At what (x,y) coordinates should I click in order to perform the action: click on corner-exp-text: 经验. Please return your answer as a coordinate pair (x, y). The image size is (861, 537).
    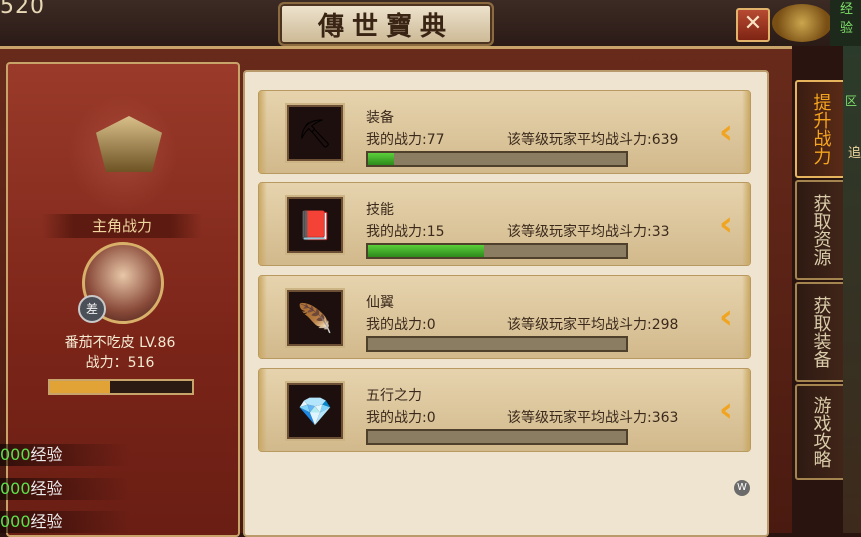
    Looking at the image, I should click on (847, 19).